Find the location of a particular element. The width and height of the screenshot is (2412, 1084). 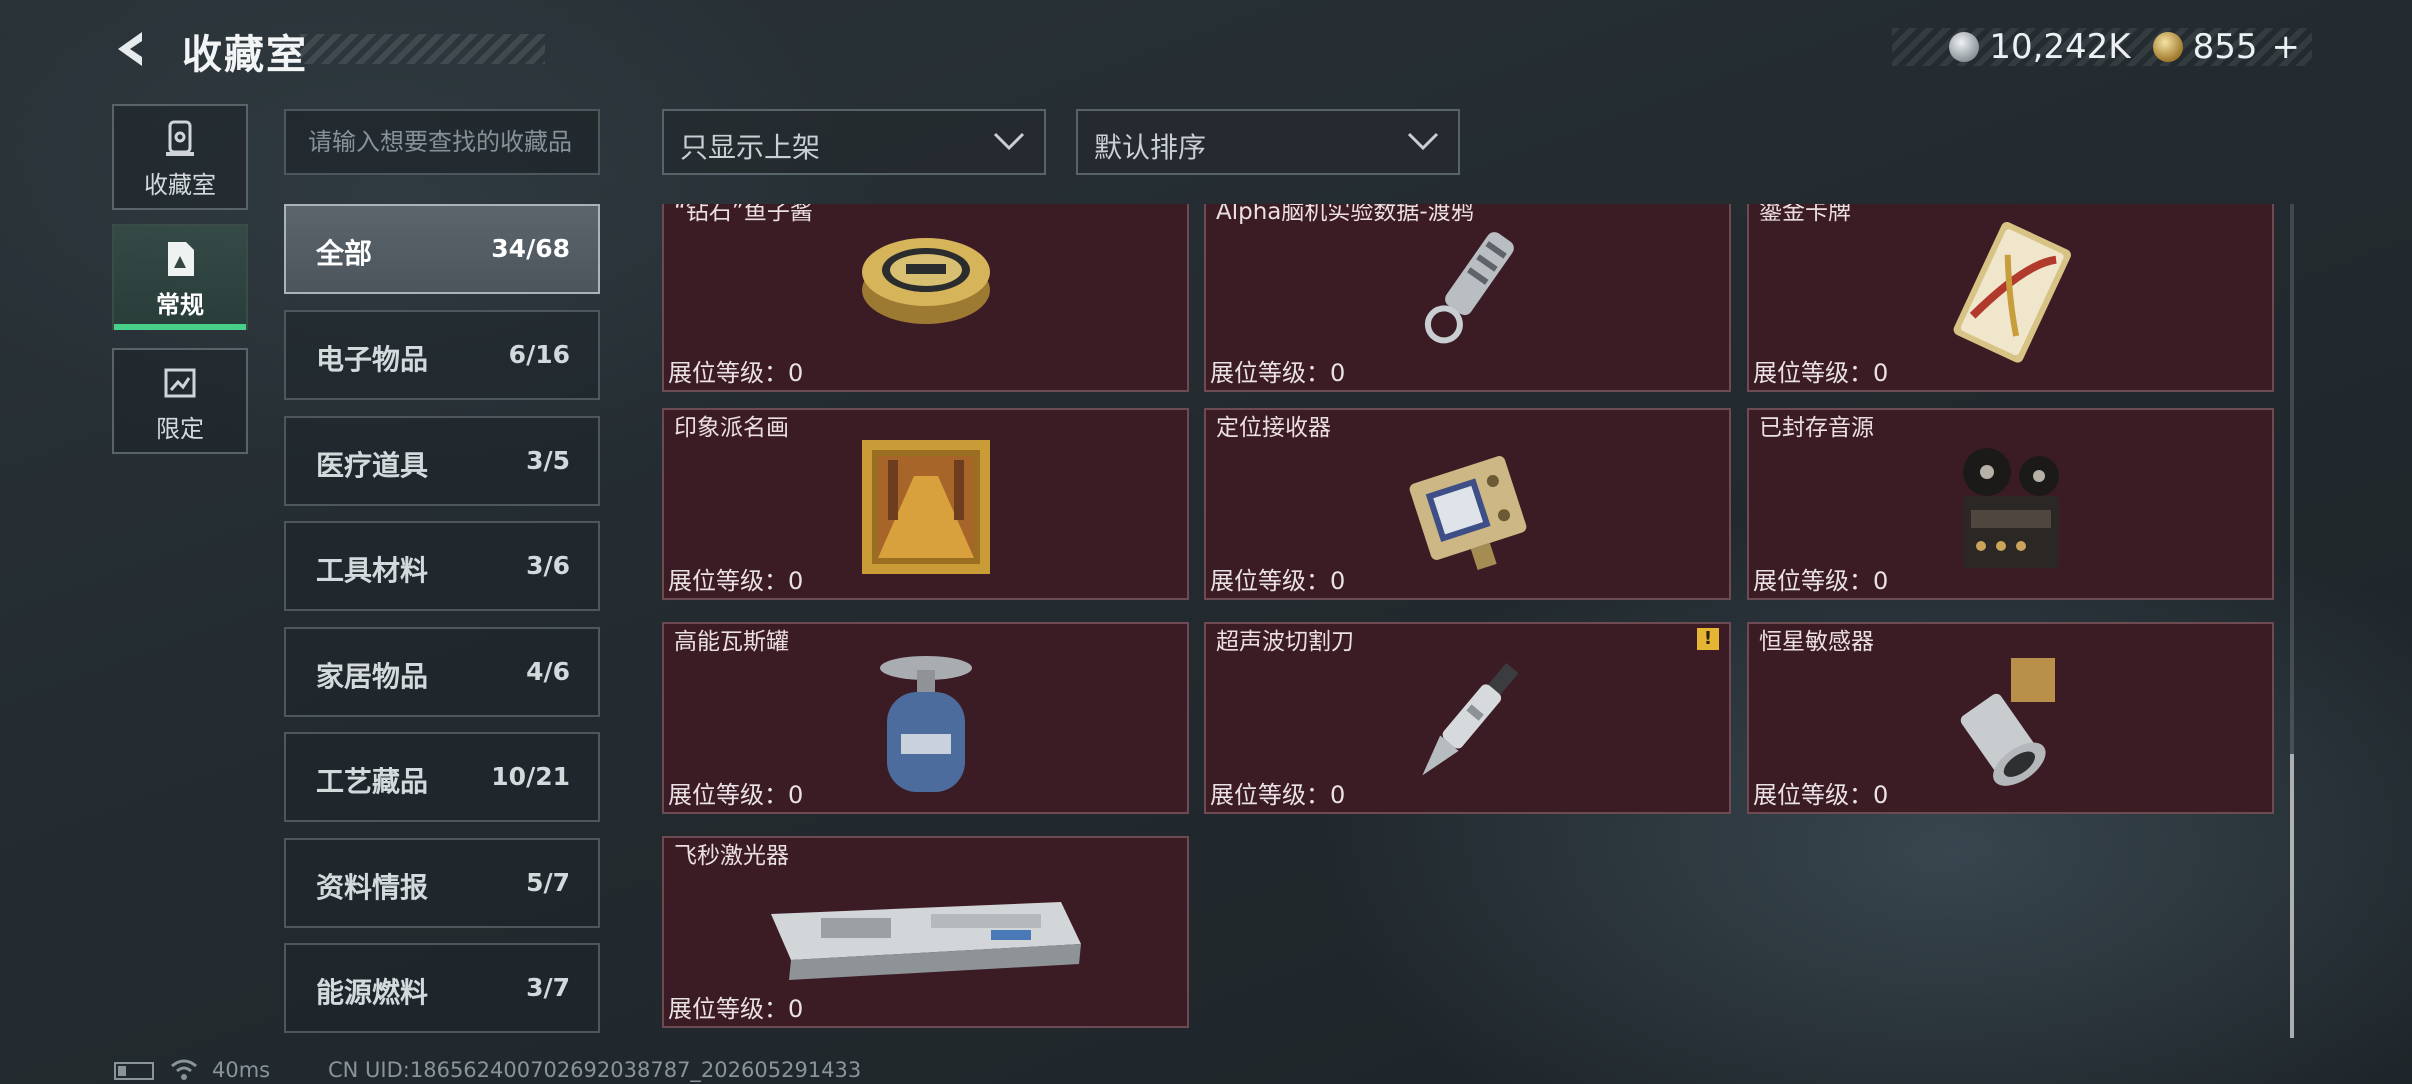

item-card: 印象派名画 展位等级：0 is located at coordinates (925, 504).